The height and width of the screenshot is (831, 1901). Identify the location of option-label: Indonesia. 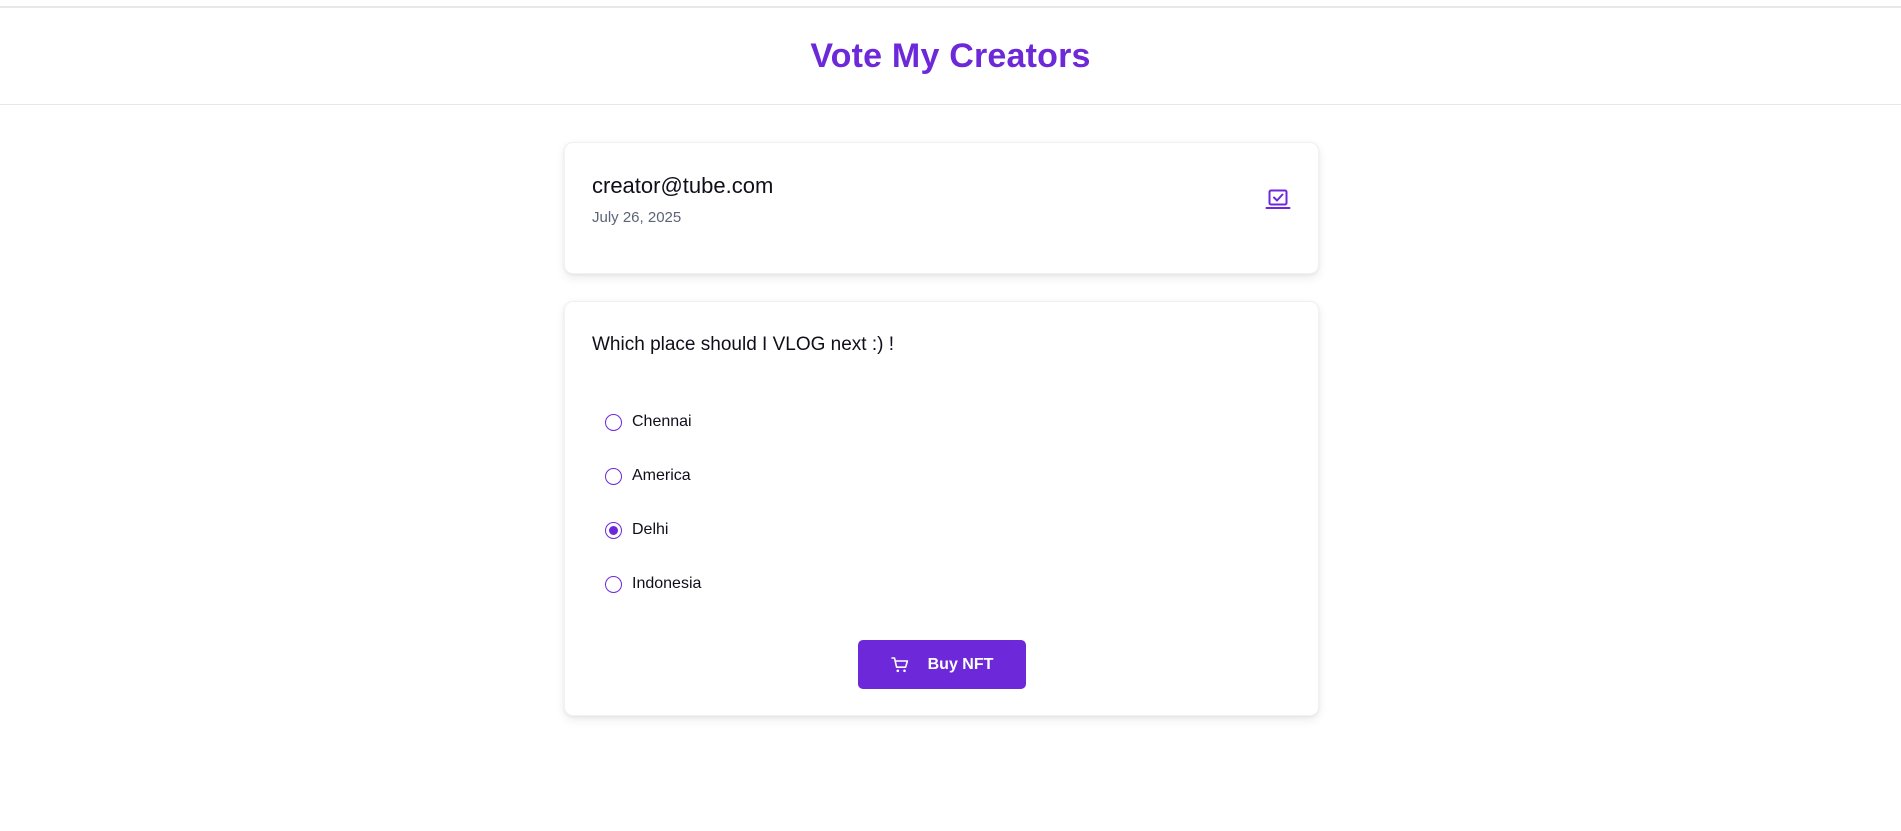
(667, 583).